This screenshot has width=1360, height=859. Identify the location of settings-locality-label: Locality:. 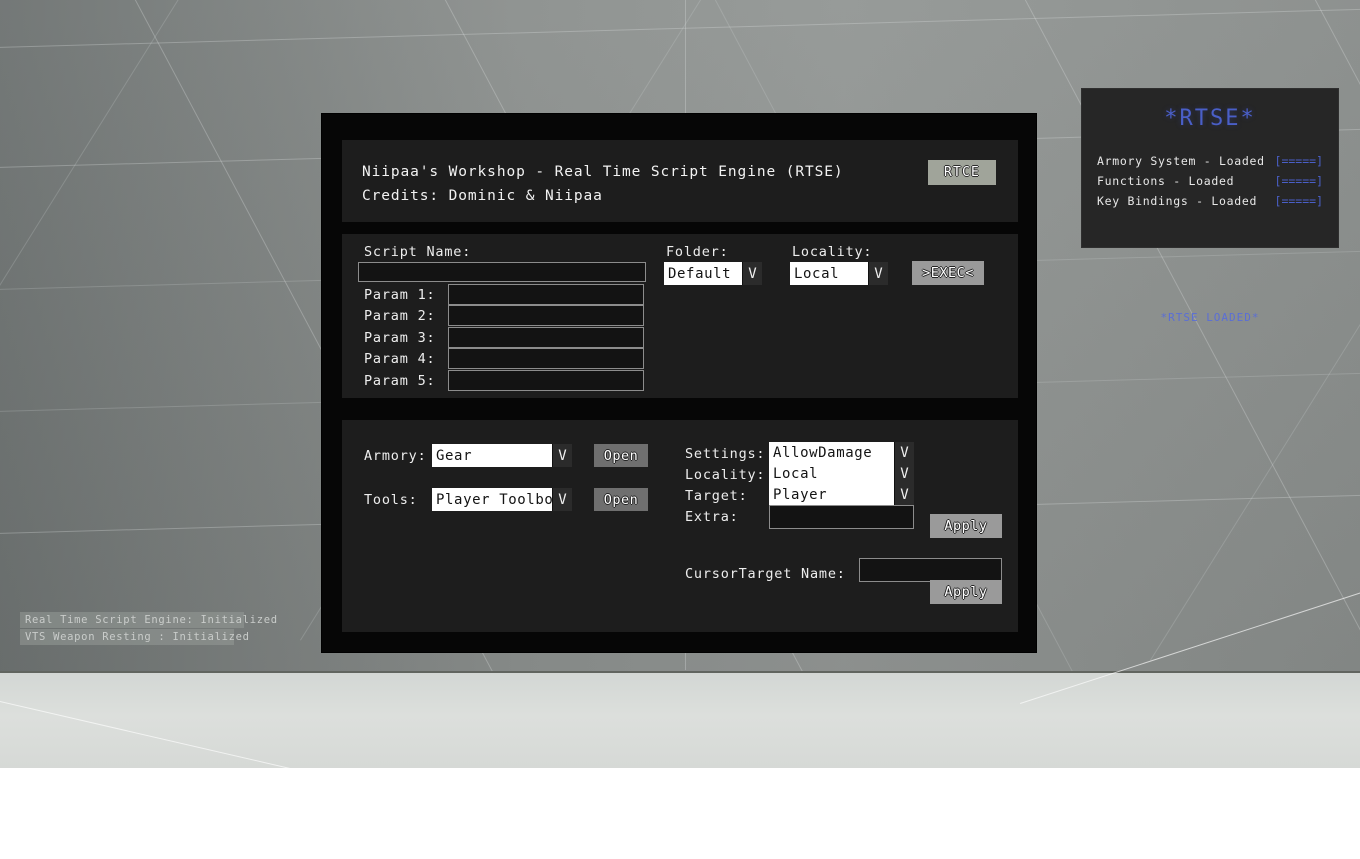
(725, 475).